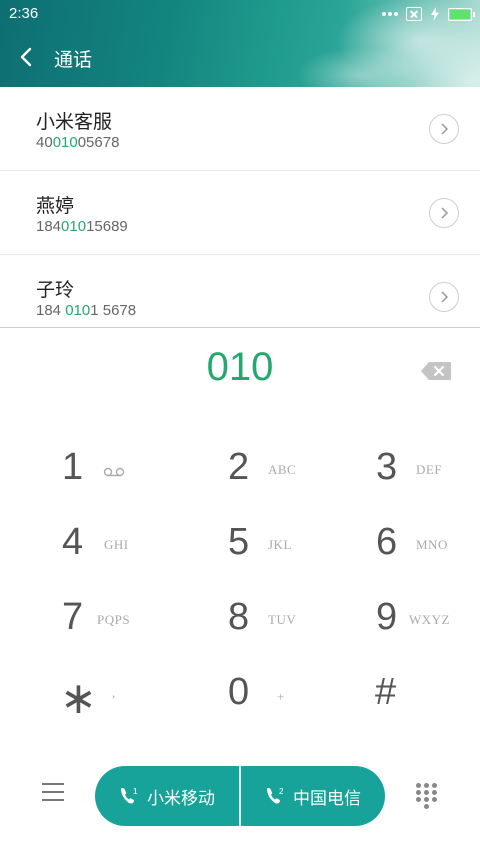 The height and width of the screenshot is (853, 480). I want to click on key-0: 0 +, so click(296, 692).